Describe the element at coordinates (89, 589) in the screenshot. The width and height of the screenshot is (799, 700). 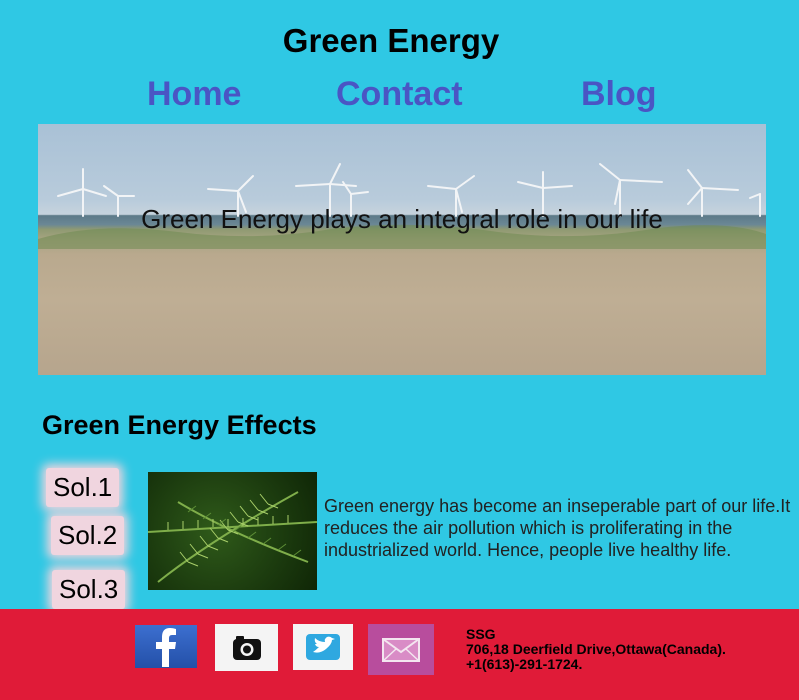
I see `sol-3-button: Sol.3` at that location.